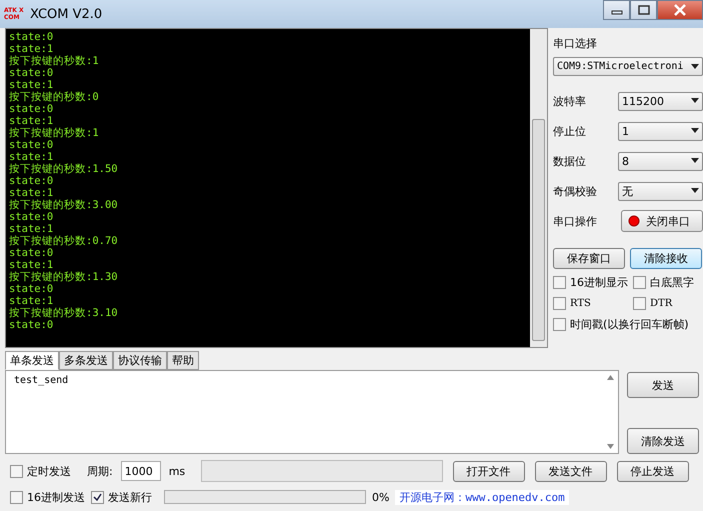  What do you see at coordinates (621, 324) in the screenshot?
I see `option-checkbox: 时间戳(以换行回车断帧)` at bounding box center [621, 324].